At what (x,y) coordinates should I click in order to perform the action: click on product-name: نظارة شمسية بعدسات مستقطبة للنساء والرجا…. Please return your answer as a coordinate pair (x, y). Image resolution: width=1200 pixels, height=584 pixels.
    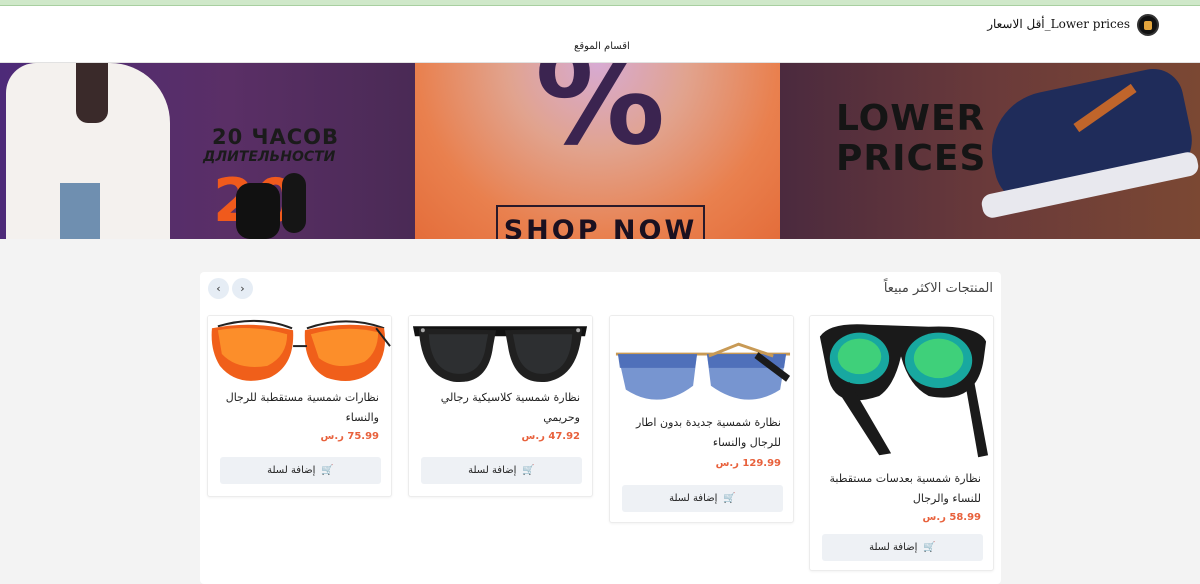
    Looking at the image, I should click on (898, 489).